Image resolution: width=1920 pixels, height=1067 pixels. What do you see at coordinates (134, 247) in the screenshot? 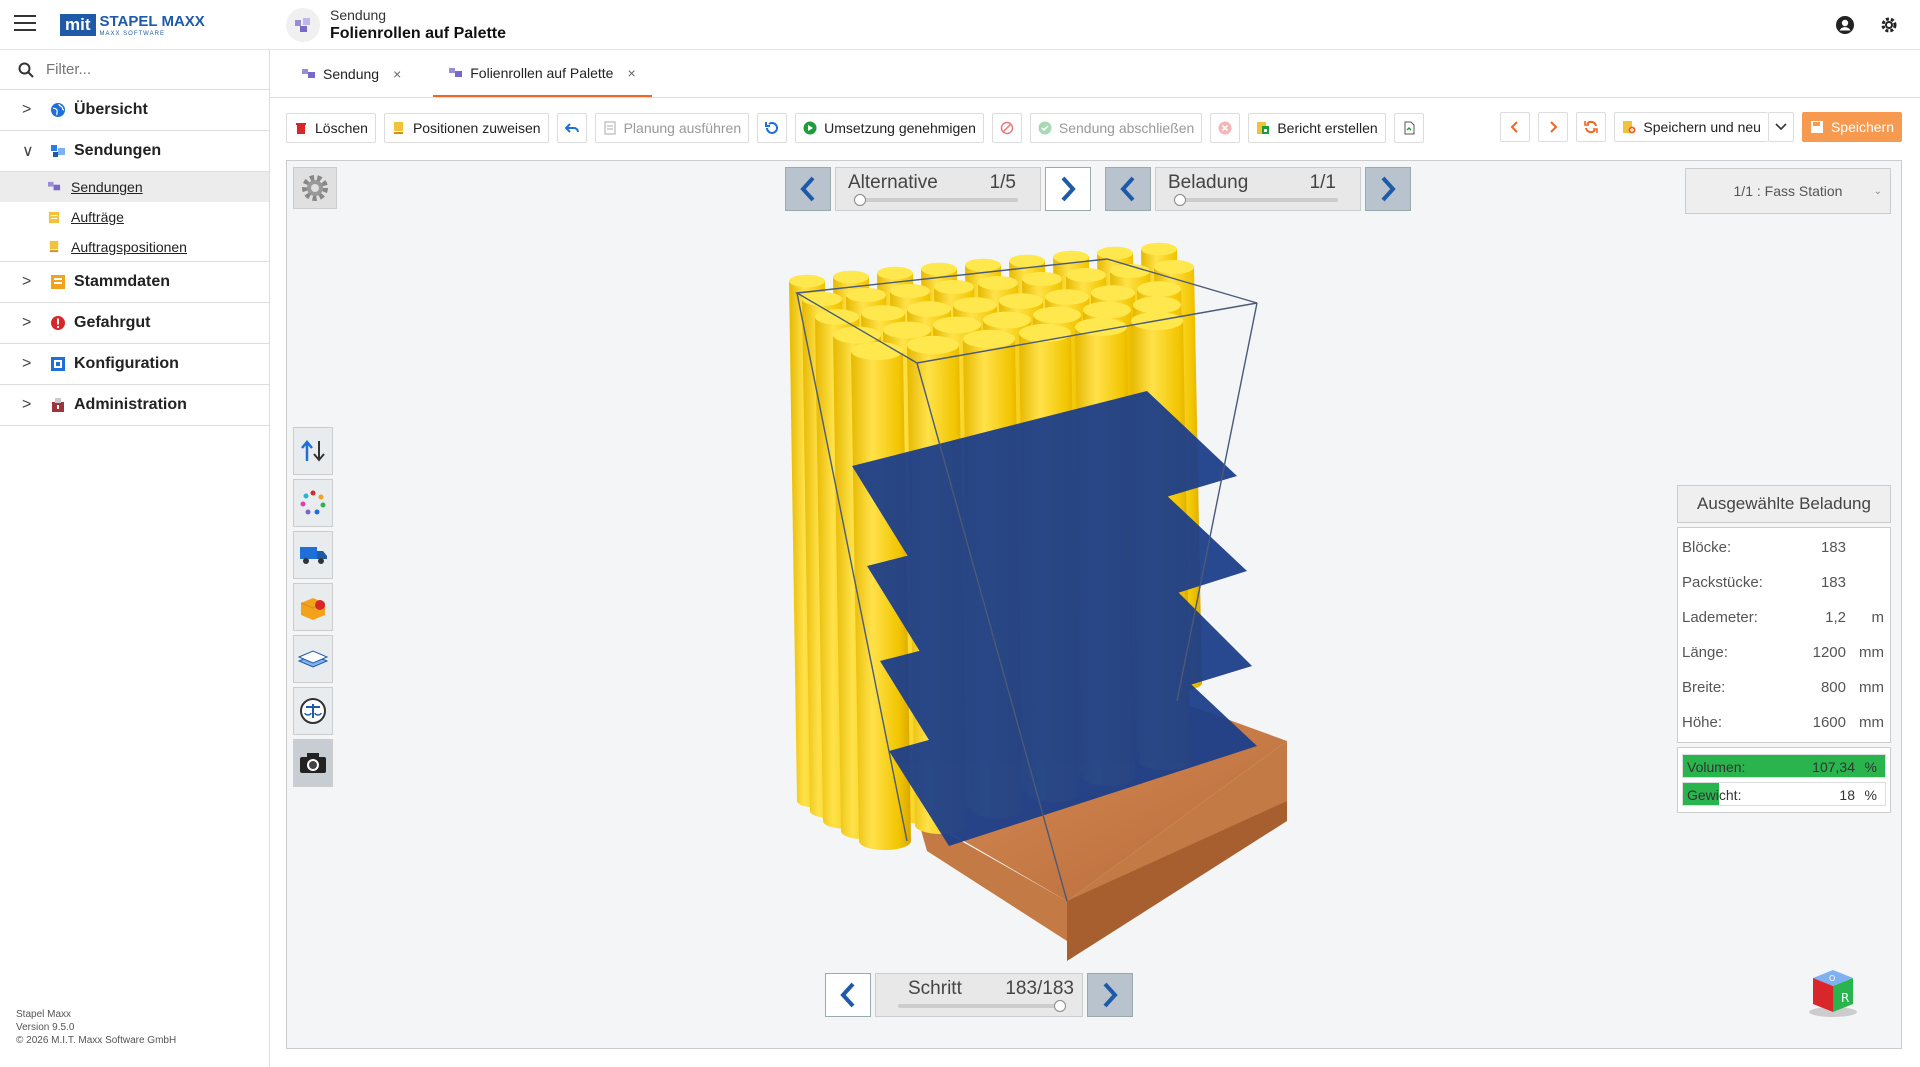
I see `sidebar-subitem-auftragspositionen: Auftragspositionen` at bounding box center [134, 247].